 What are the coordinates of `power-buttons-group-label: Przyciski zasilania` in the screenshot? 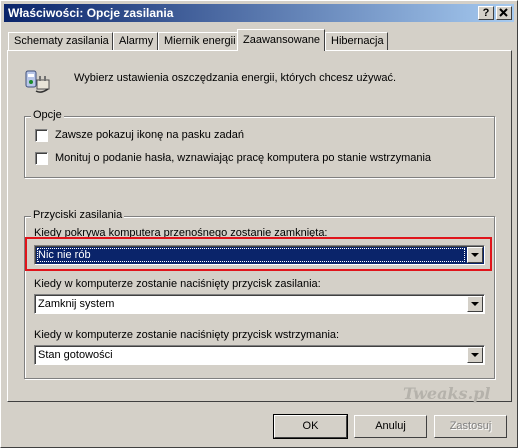 It's located at (78, 215).